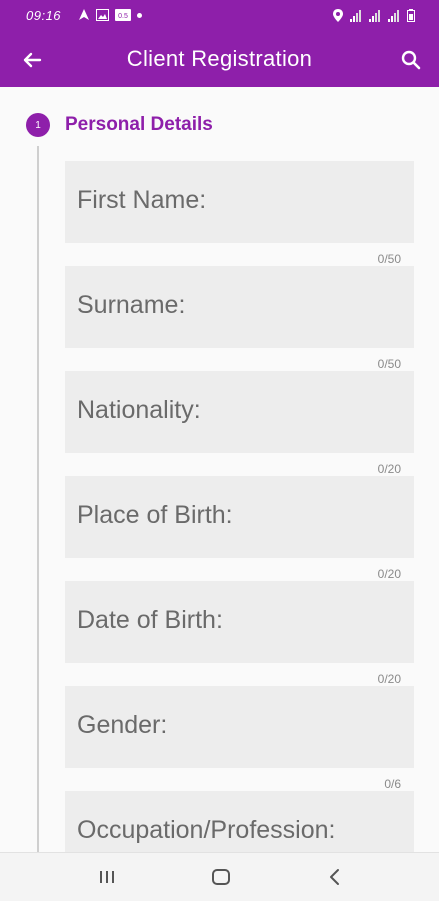 This screenshot has width=439, height=901. I want to click on first-name-counter: 0/50, so click(389, 259).